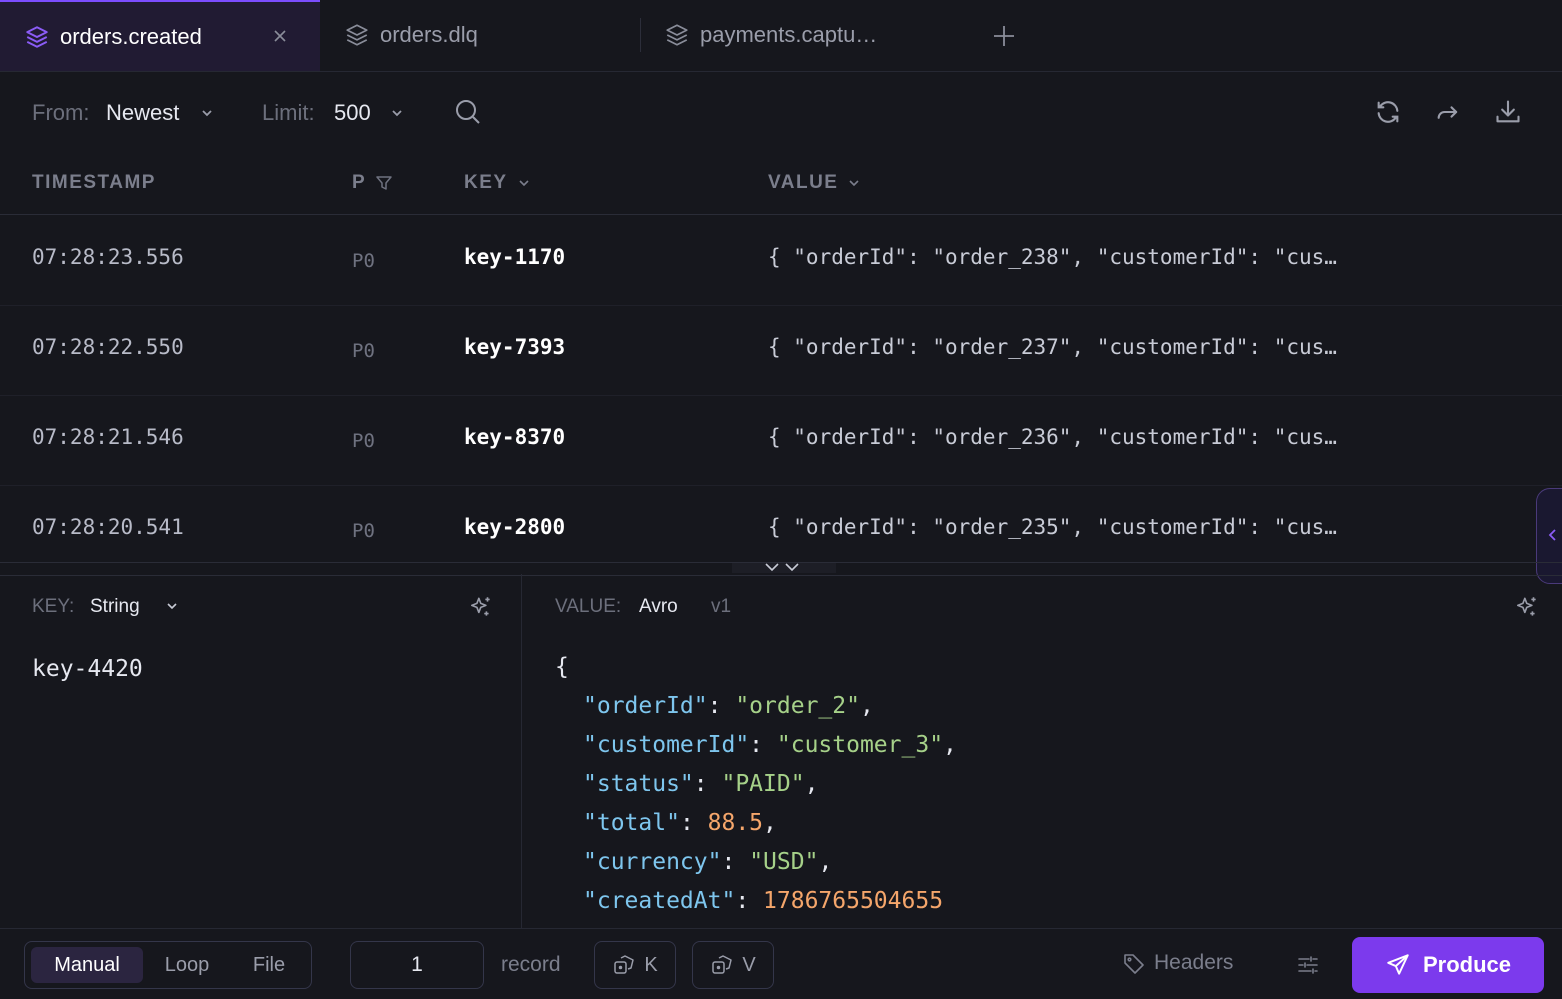 The width and height of the screenshot is (1562, 999). I want to click on timestamp-column-header: TIMESTAMP, so click(94, 183).